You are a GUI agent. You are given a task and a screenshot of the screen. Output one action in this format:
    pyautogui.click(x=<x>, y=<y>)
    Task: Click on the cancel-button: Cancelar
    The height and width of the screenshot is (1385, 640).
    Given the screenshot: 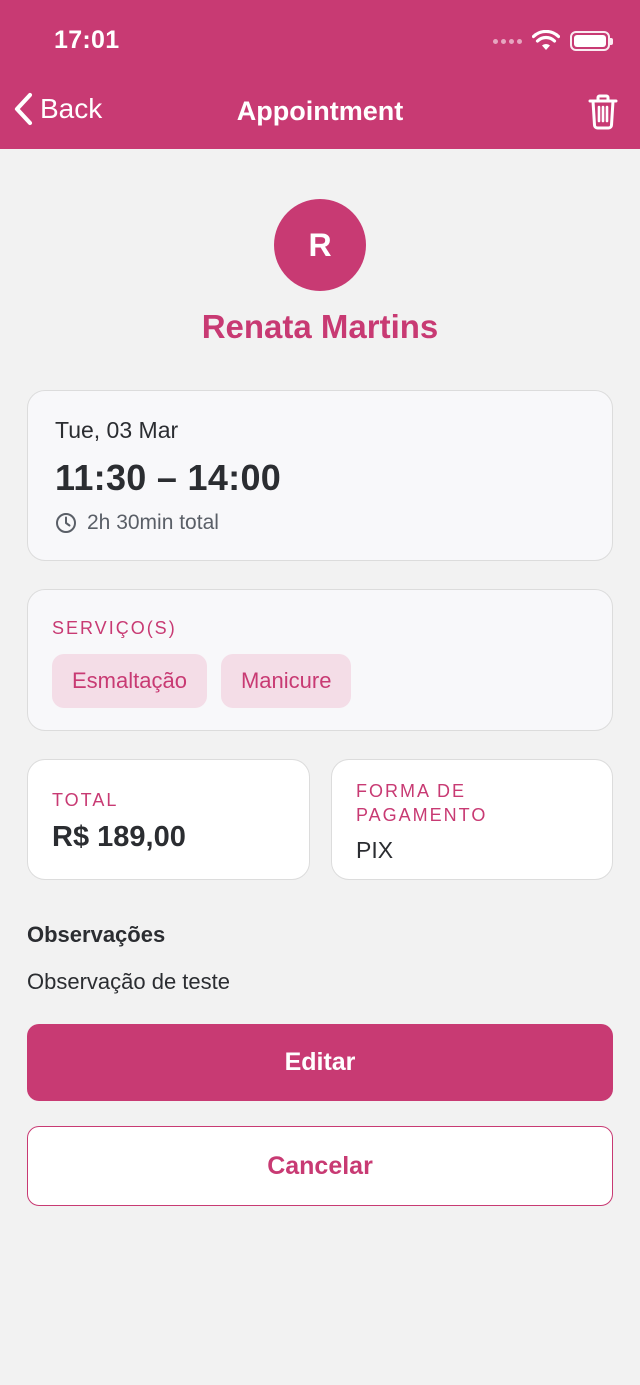 What is the action you would take?
    pyautogui.click(x=320, y=1166)
    